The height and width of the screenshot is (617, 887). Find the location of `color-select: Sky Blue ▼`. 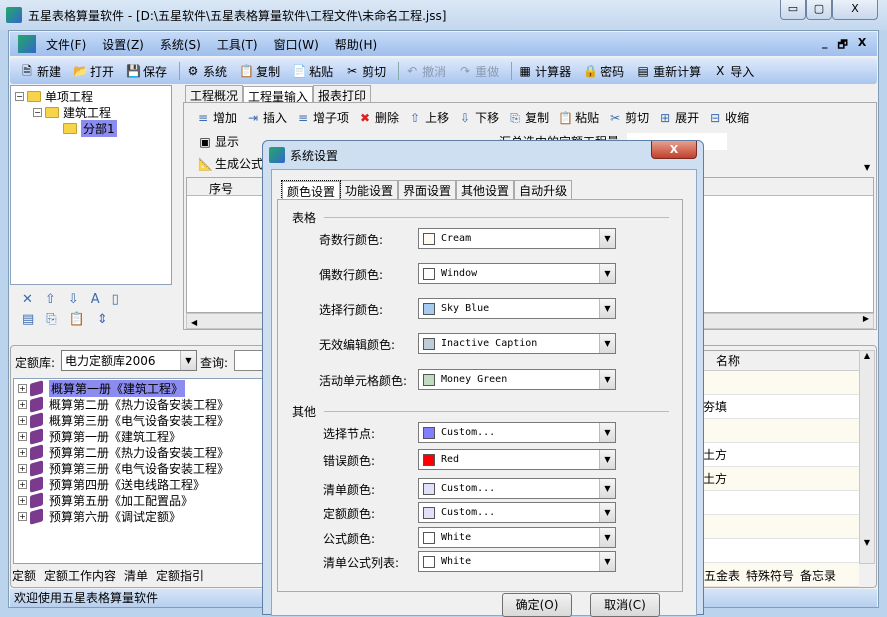

color-select: Sky Blue ▼ is located at coordinates (517, 308).